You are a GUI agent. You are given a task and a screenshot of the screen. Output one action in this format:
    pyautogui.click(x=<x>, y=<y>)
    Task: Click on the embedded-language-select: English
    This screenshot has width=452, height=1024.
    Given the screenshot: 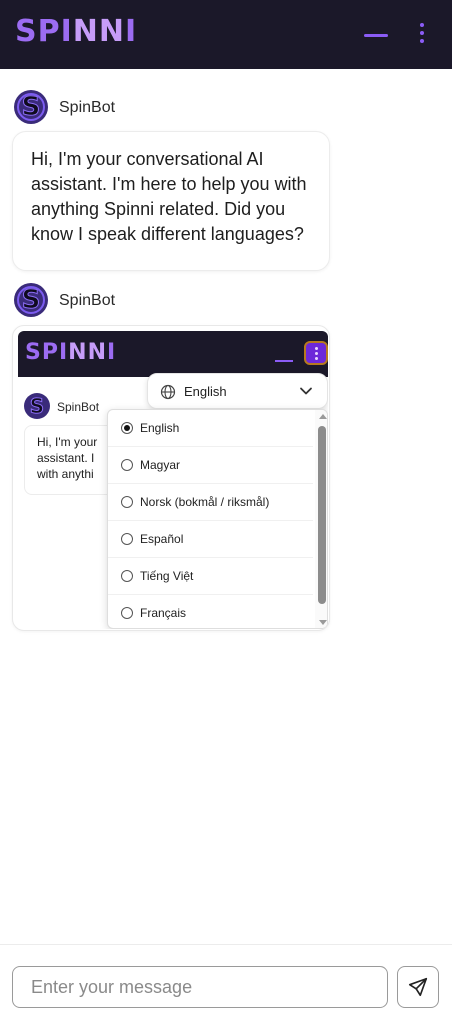 What is the action you would take?
    pyautogui.click(x=237, y=391)
    